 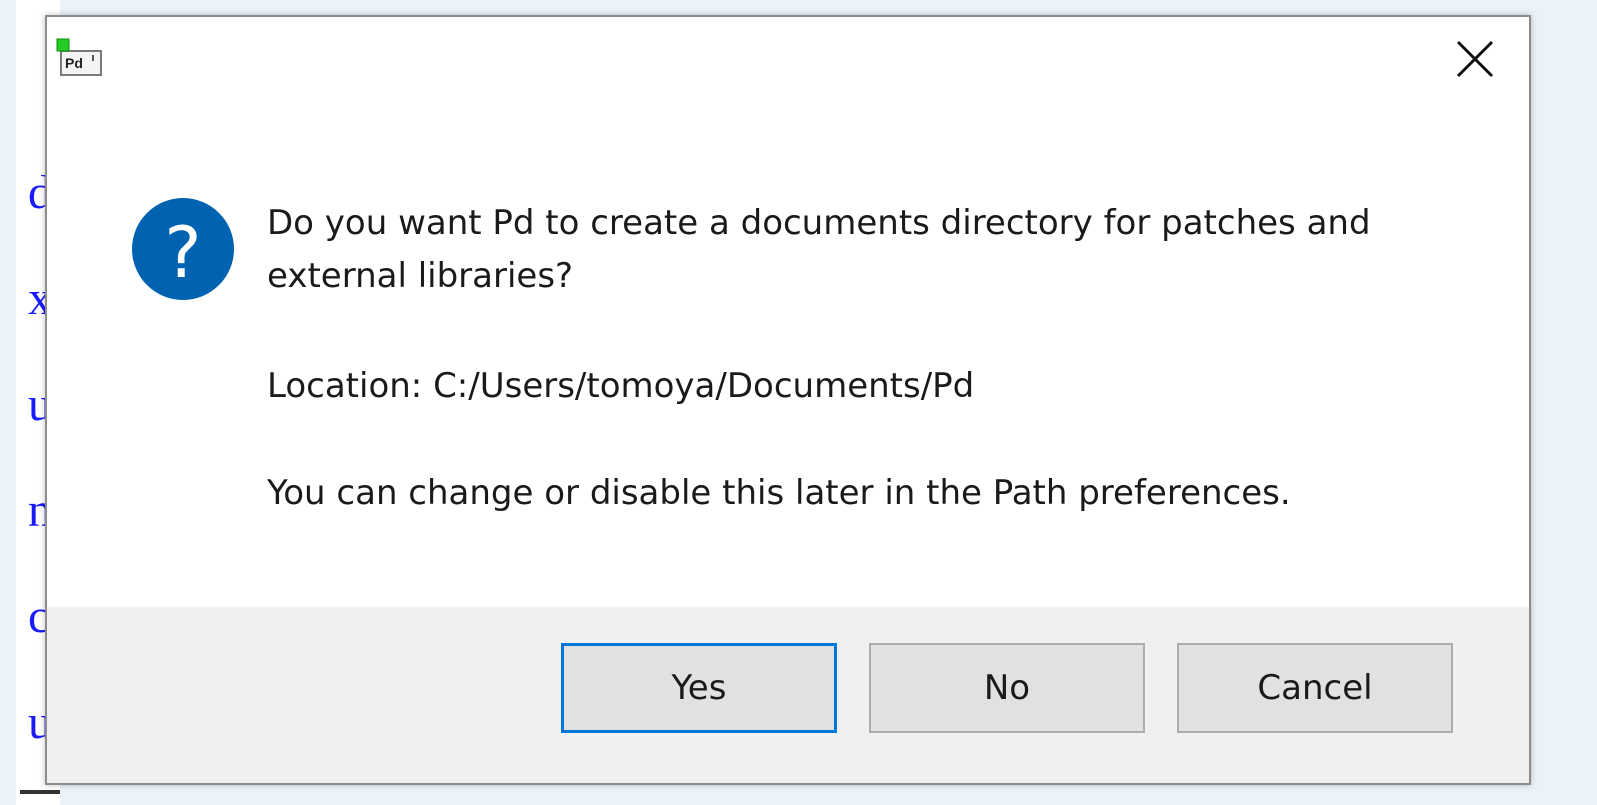 I want to click on close-icon, so click(x=1475, y=59).